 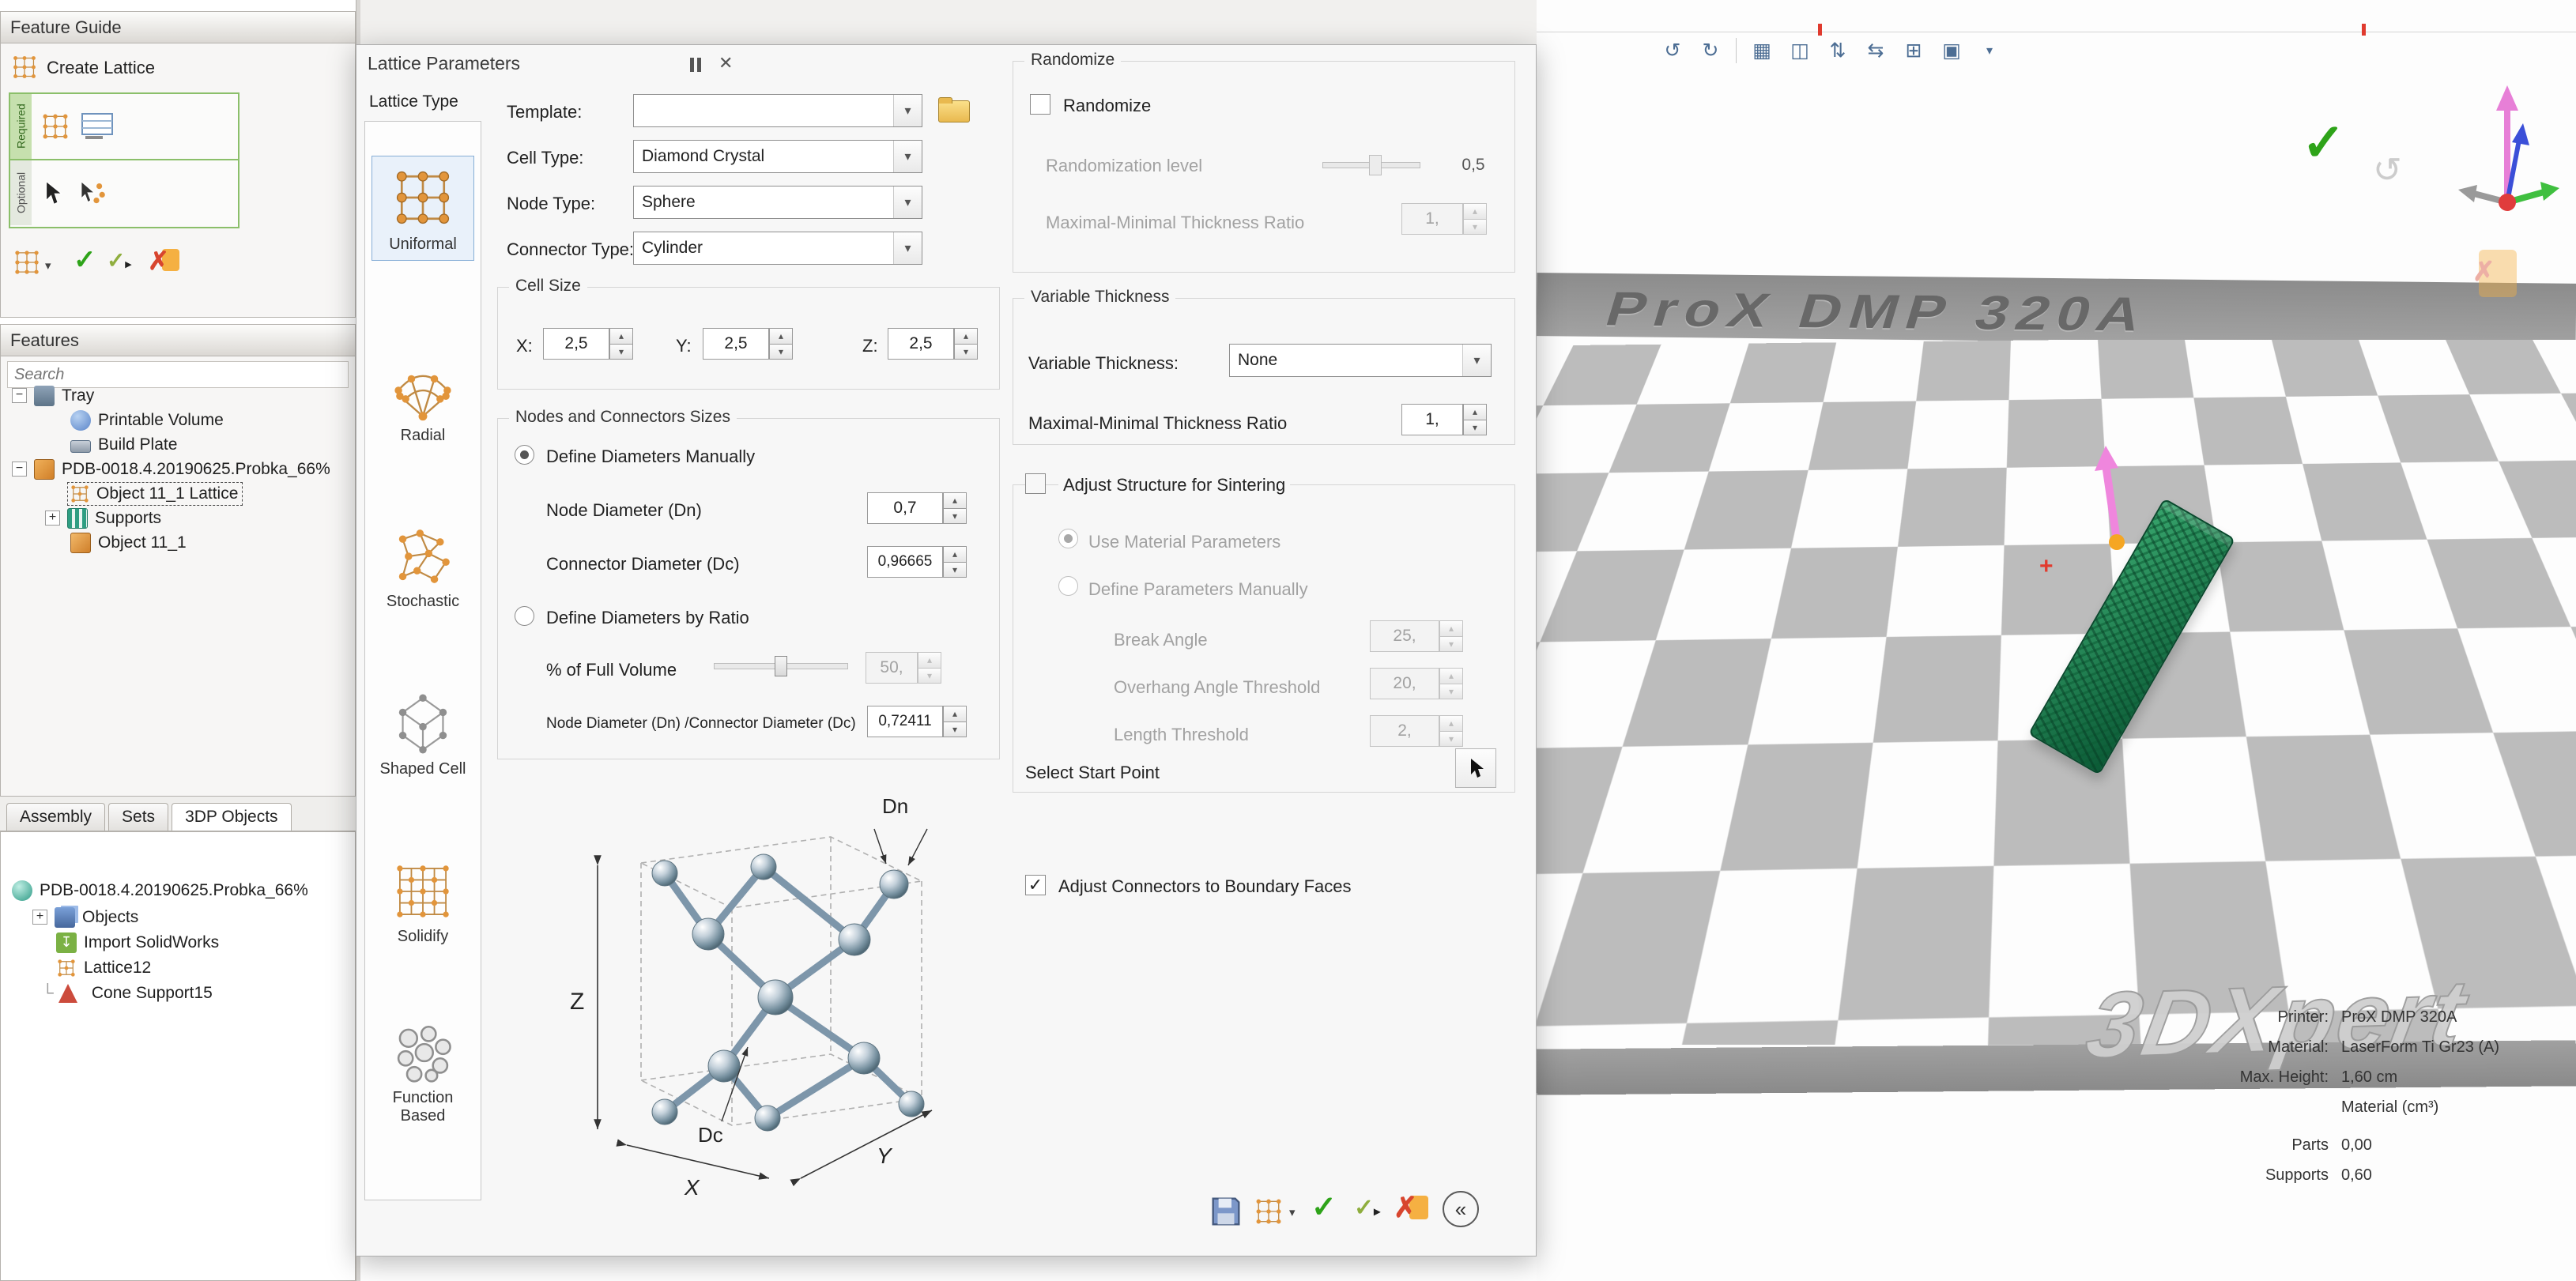 I want to click on full-volume-slider, so click(x=781, y=666).